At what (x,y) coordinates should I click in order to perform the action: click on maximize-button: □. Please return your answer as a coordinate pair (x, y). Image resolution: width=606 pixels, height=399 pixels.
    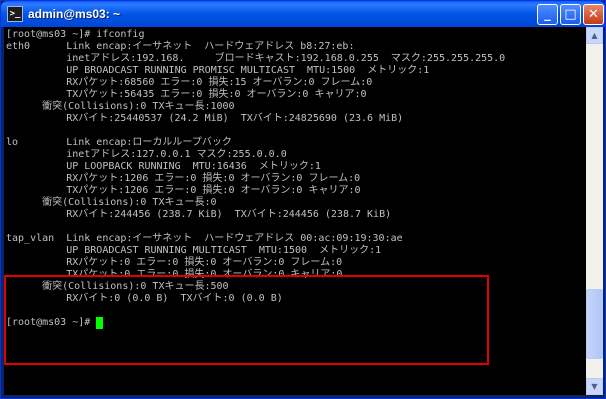
    Looking at the image, I should click on (570, 14).